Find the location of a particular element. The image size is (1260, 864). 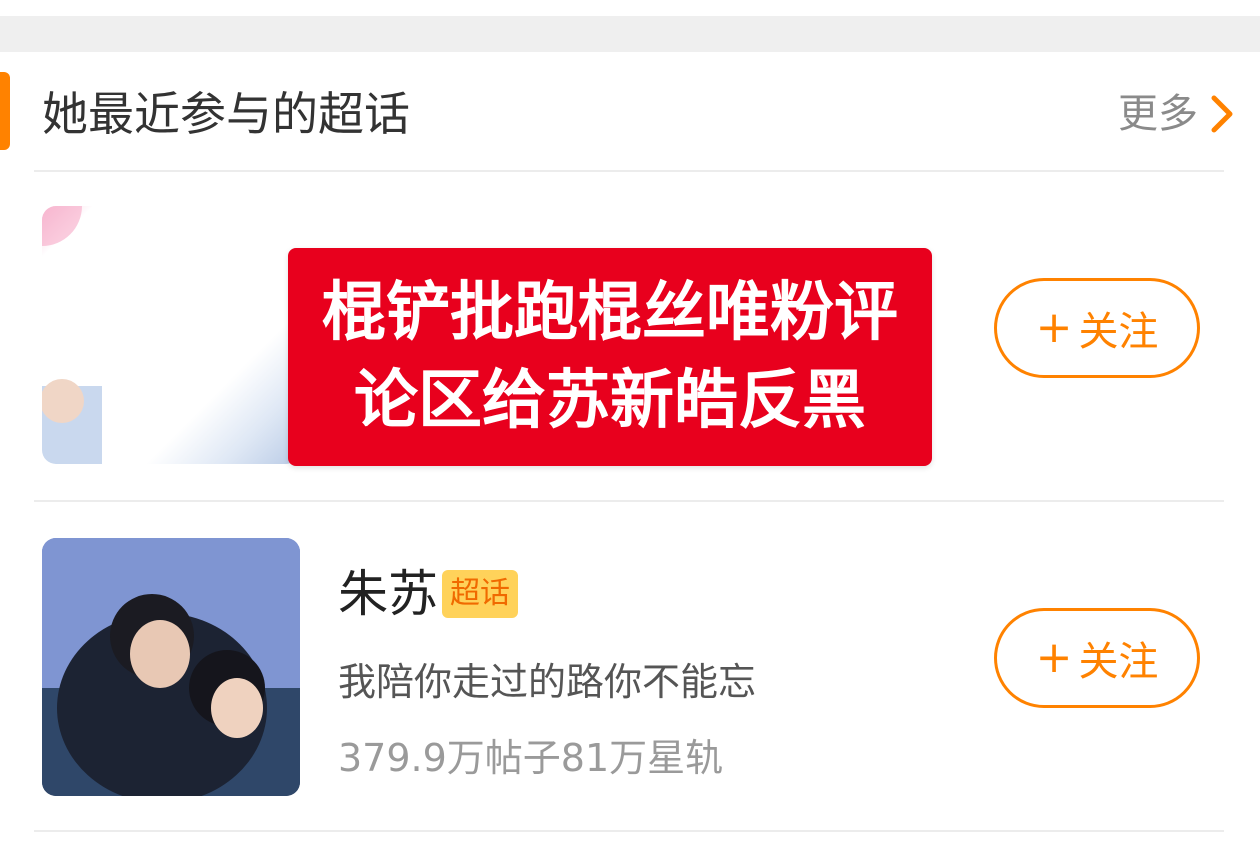

section-accent-bar is located at coordinates (5, 111).